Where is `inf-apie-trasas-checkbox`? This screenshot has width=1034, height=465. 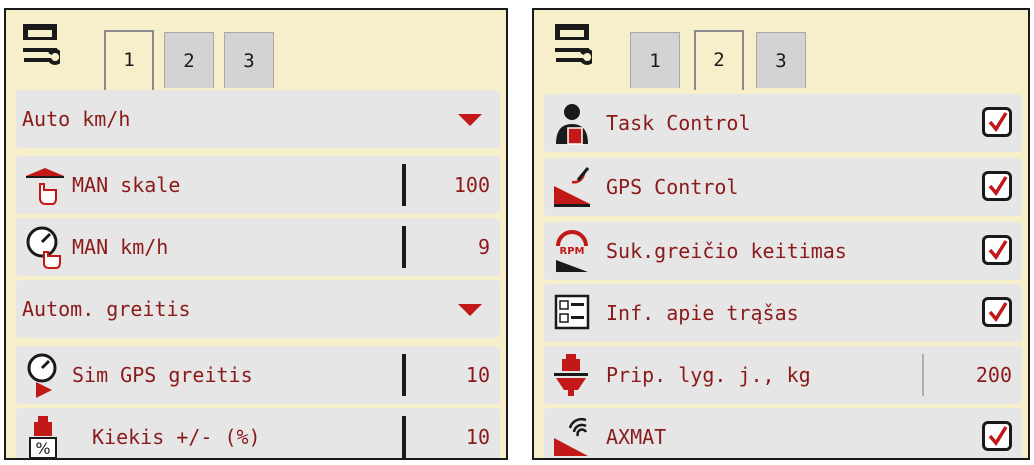
inf-apie-trasas-checkbox is located at coordinates (997, 312).